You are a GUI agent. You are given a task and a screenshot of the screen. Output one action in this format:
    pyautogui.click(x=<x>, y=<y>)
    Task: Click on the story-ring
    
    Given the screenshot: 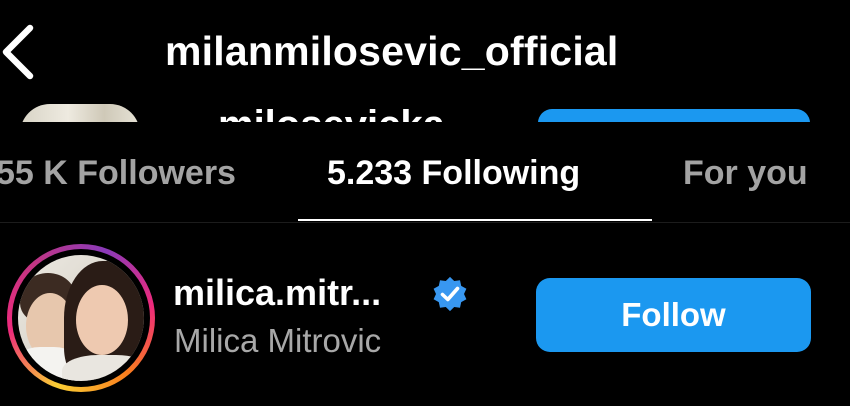 What is the action you would take?
    pyautogui.click(x=81, y=318)
    